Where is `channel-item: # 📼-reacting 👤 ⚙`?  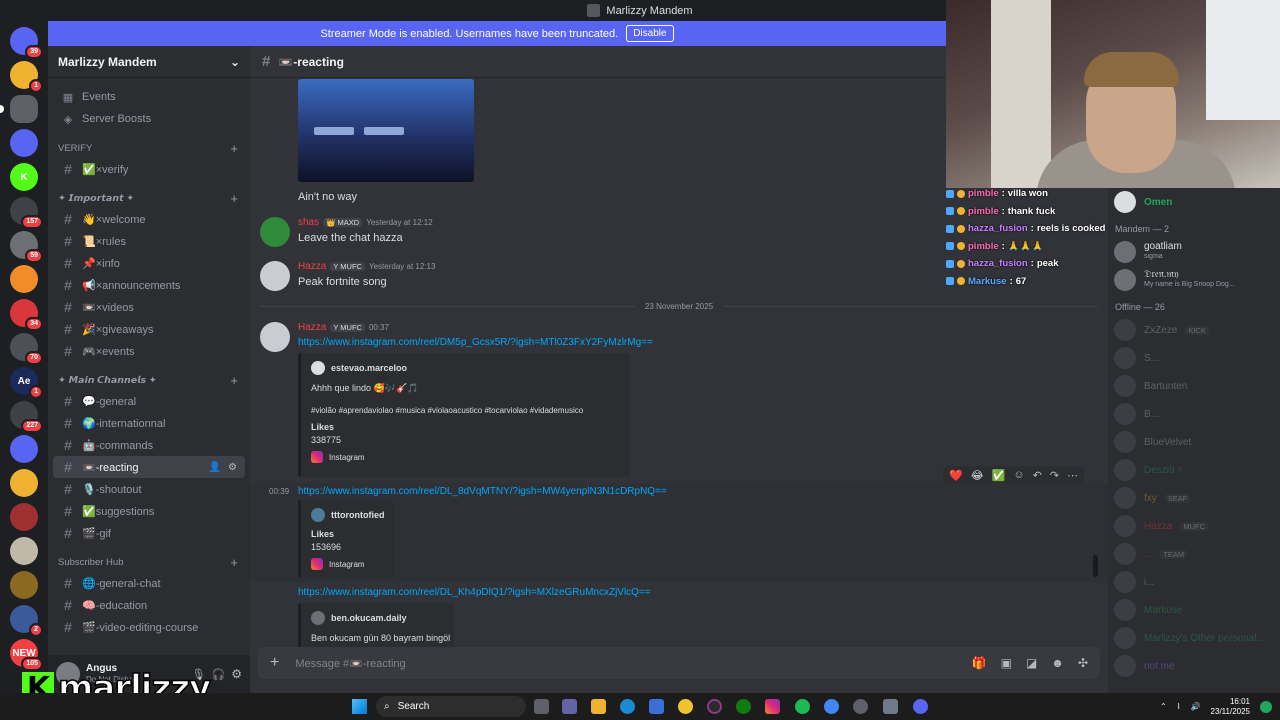
channel-item: # 📼-reacting 👤 ⚙ is located at coordinates (149, 467).